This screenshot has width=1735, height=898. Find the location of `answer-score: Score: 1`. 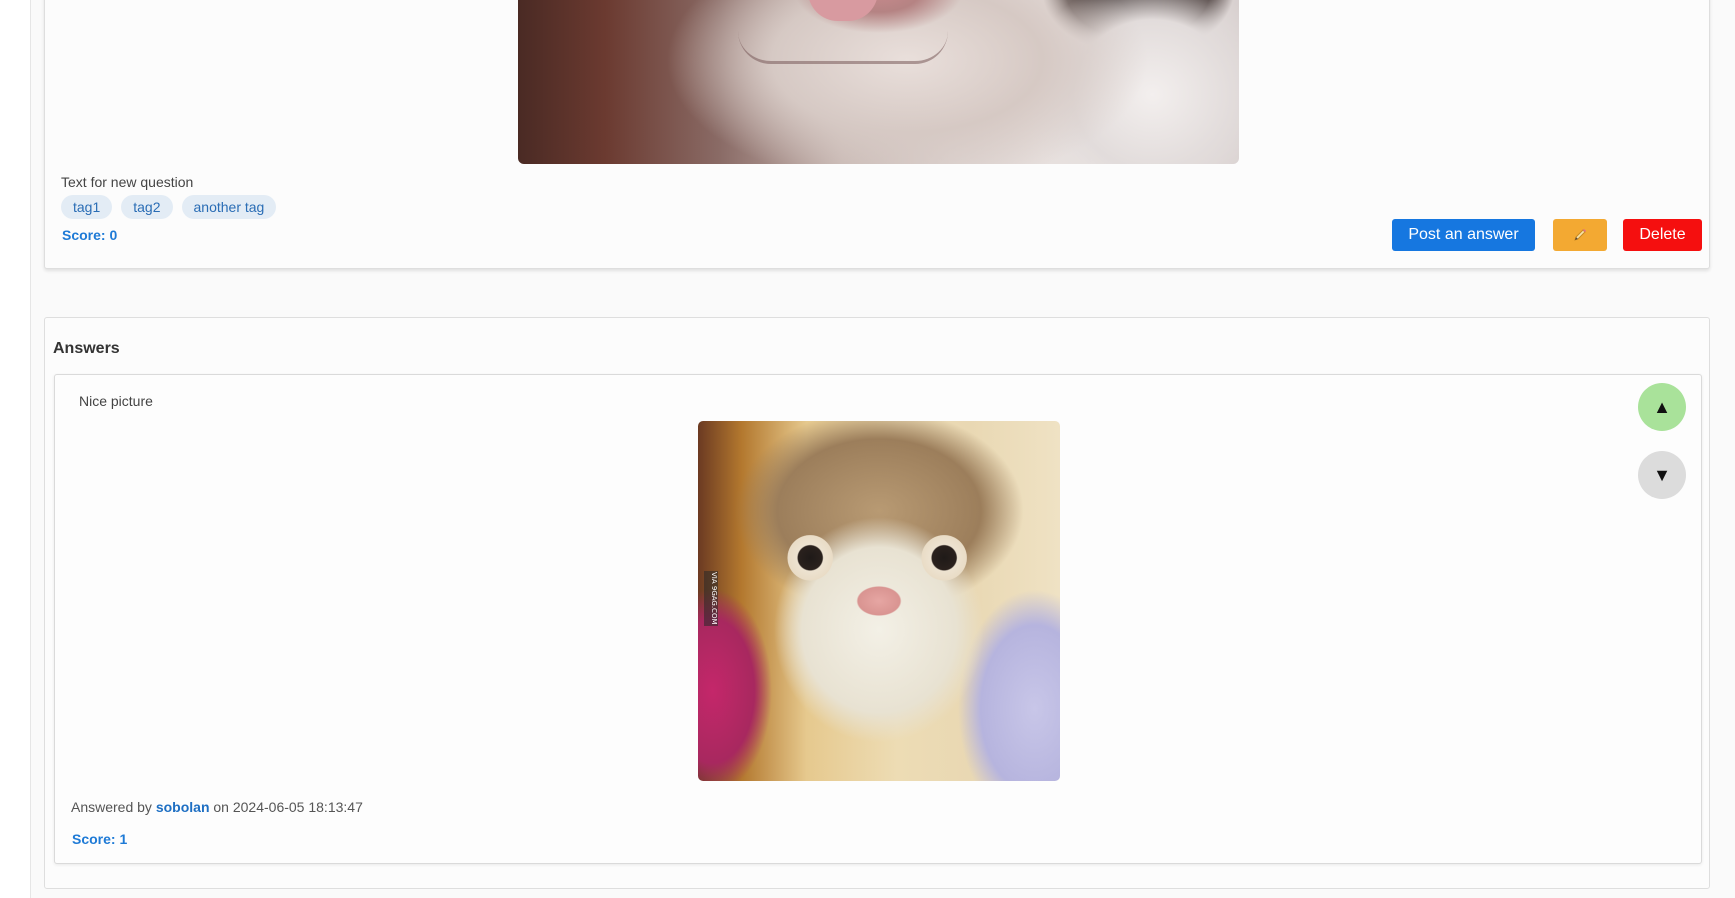

answer-score: Score: 1 is located at coordinates (100, 839).